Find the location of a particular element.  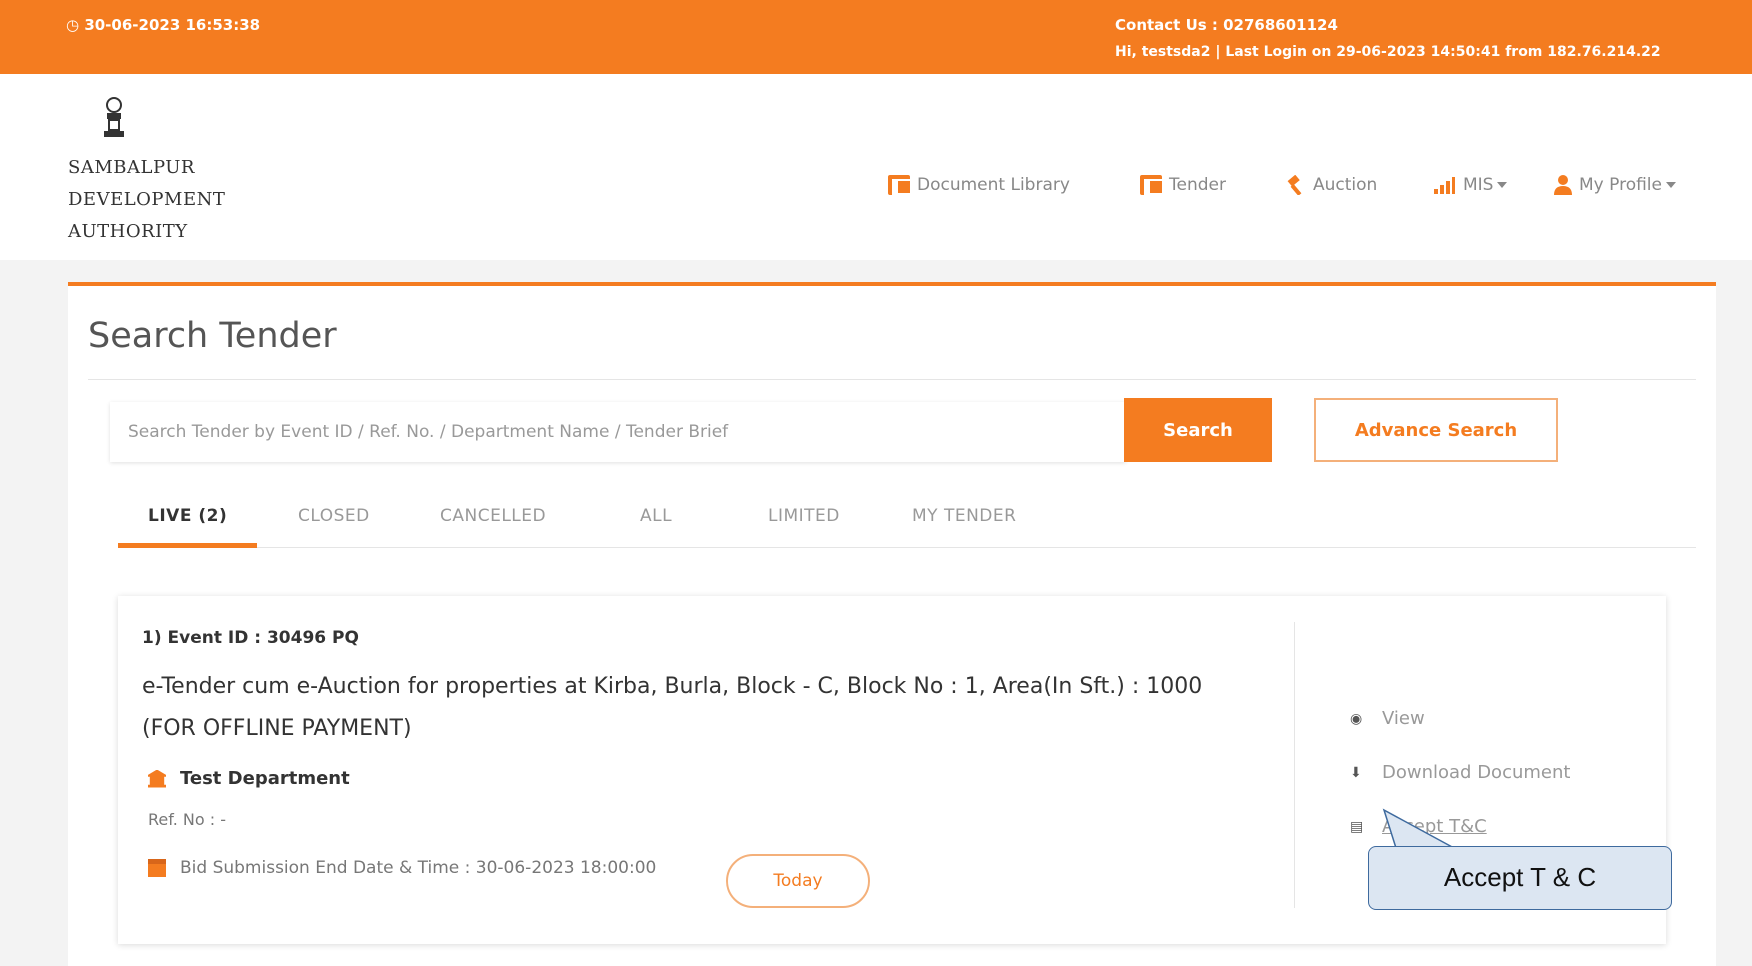

department: Test Department is located at coordinates (249, 778).